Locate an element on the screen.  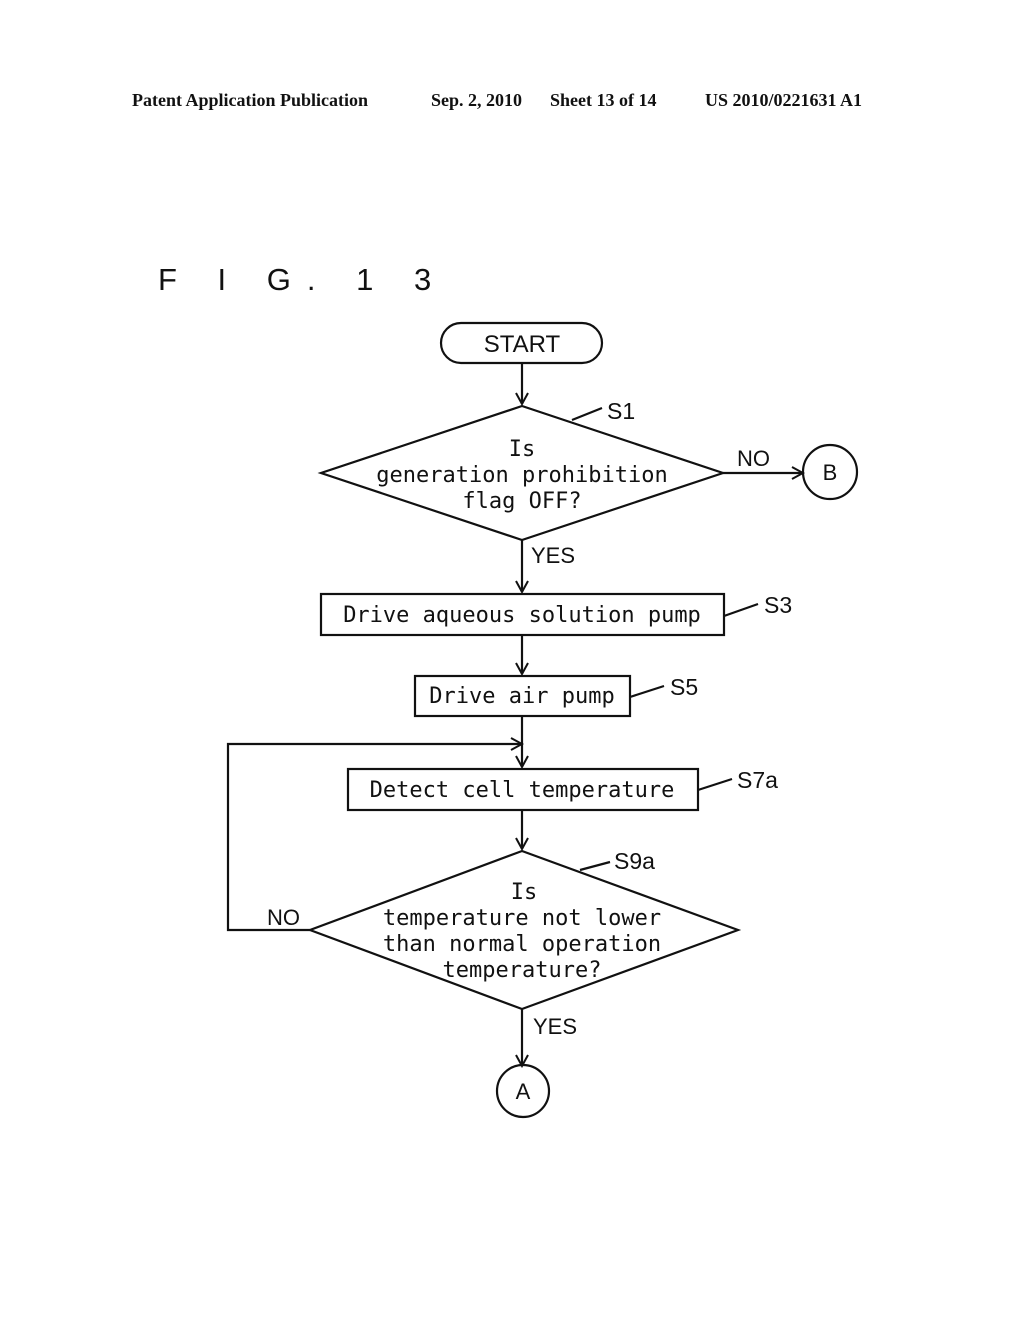
connector-b-label: B is located at coordinates (830, 472).